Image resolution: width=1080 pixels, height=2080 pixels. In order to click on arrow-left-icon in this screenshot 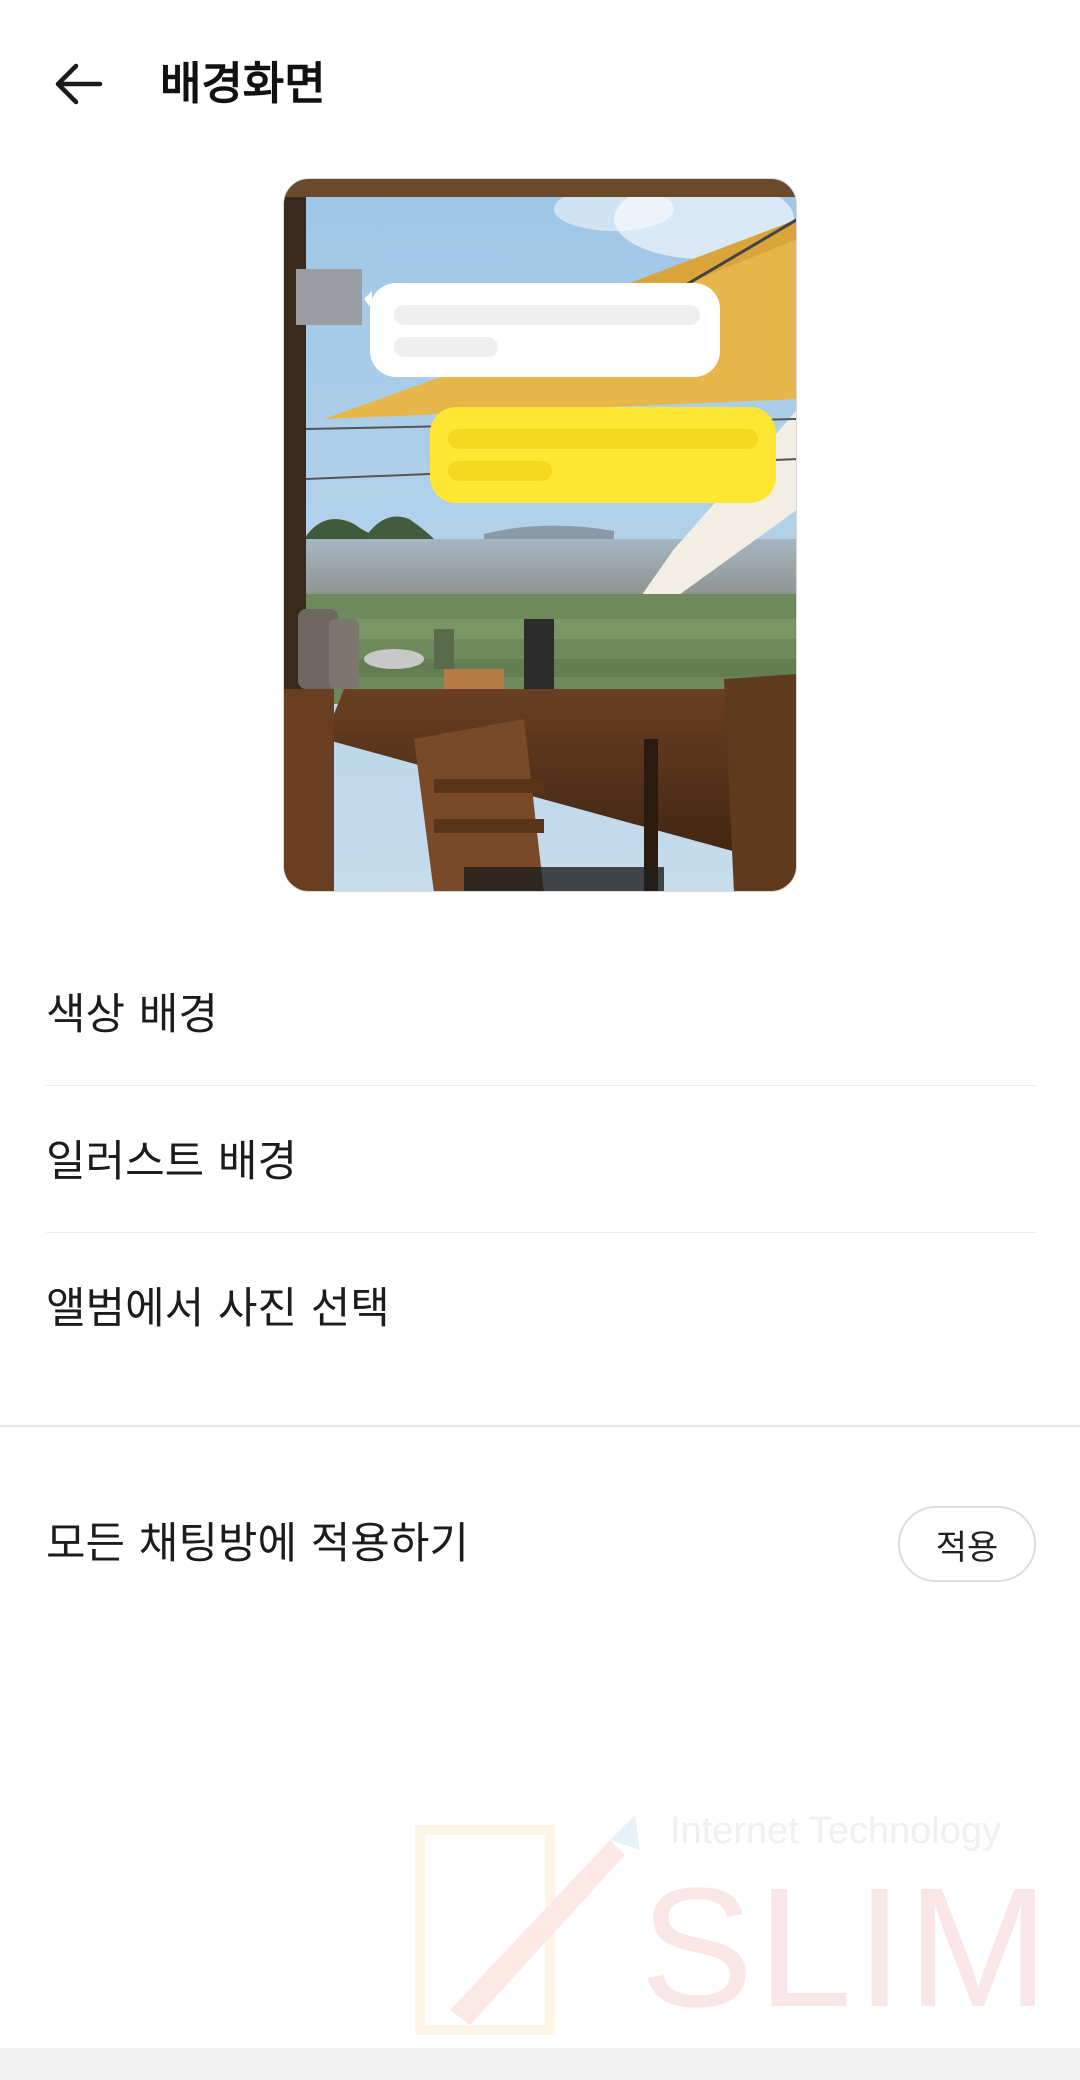, I will do `click(79, 84)`.